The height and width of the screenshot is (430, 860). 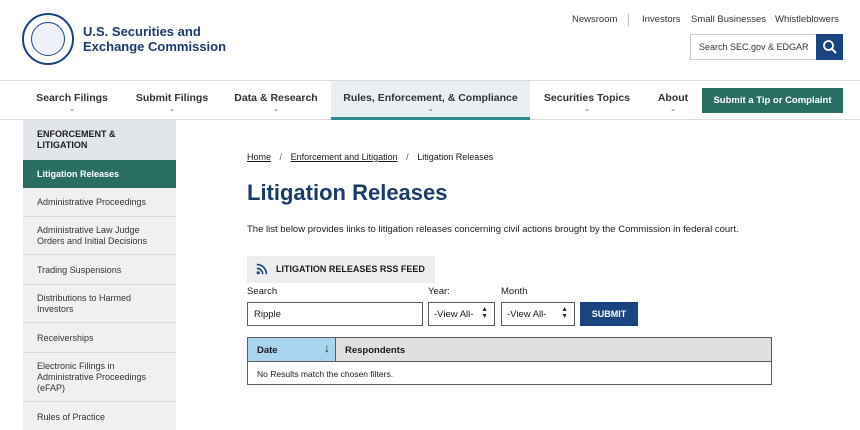 I want to click on nav-label: Securities Topics, so click(x=587, y=98).